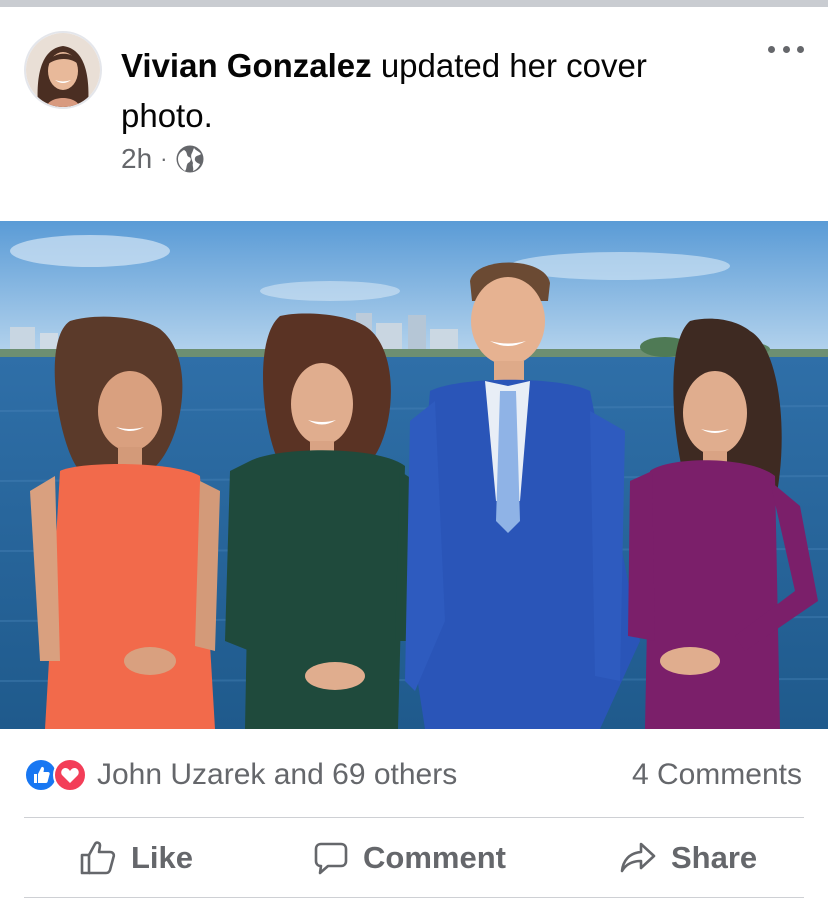 Image resolution: width=828 pixels, height=909 pixels. I want to click on share-arrow-icon, so click(638, 857).